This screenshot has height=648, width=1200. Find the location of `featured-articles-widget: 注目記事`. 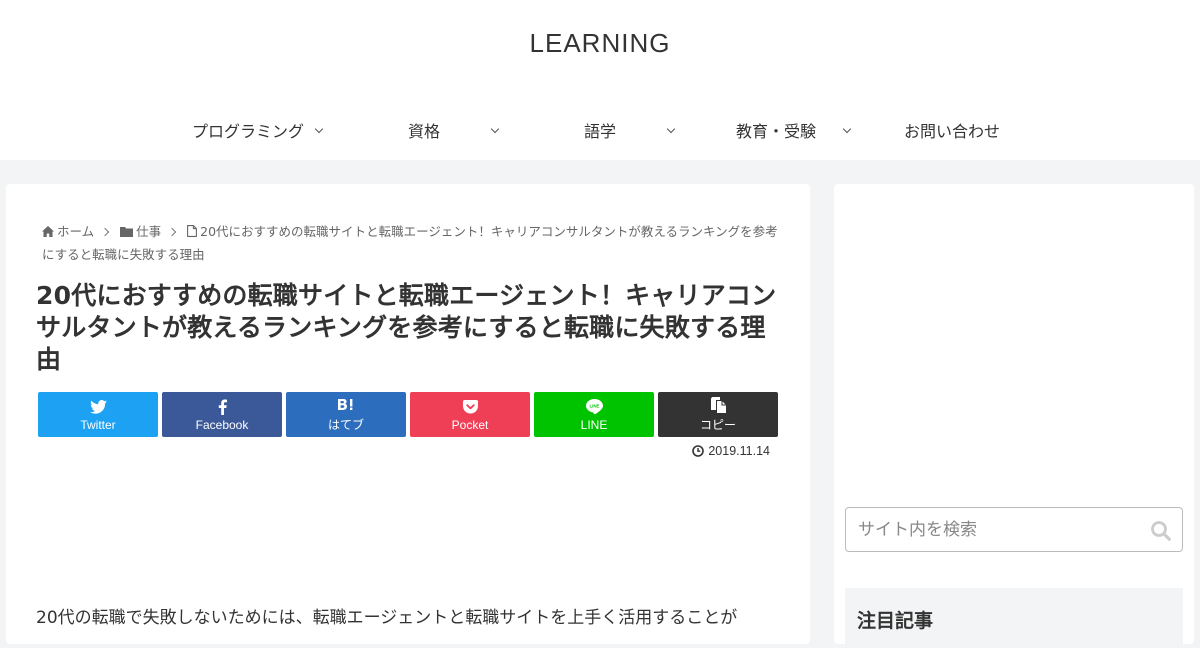

featured-articles-widget: 注目記事 is located at coordinates (1014, 618).